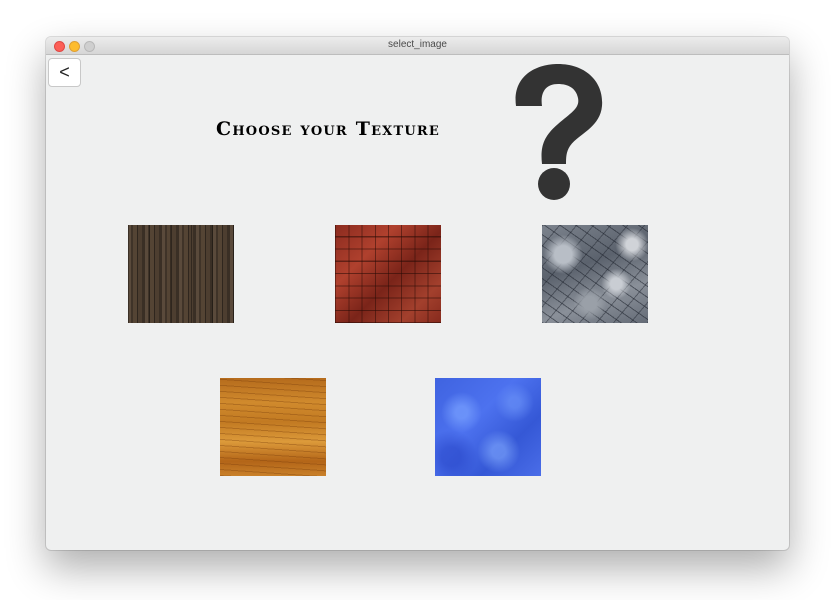 This screenshot has width=835, height=600. I want to click on title-bar: select_image, so click(417, 46).